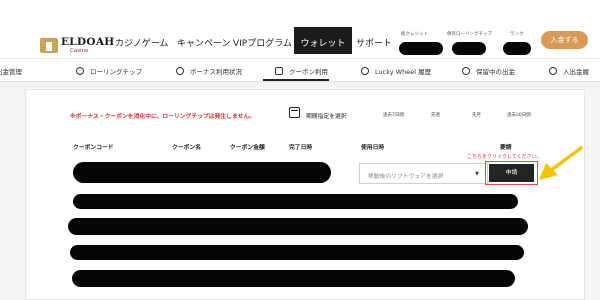 The image size is (600, 300). What do you see at coordinates (511, 173) in the screenshot?
I see `apply-button: 申請` at bounding box center [511, 173].